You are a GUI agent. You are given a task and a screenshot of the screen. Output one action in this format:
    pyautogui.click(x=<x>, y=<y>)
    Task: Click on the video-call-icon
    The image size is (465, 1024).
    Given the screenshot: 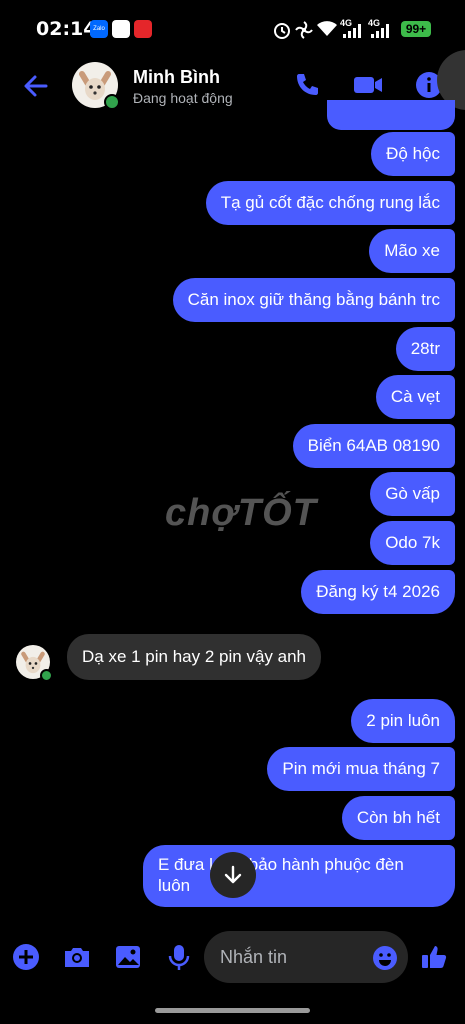 What is the action you would take?
    pyautogui.click(x=368, y=85)
    